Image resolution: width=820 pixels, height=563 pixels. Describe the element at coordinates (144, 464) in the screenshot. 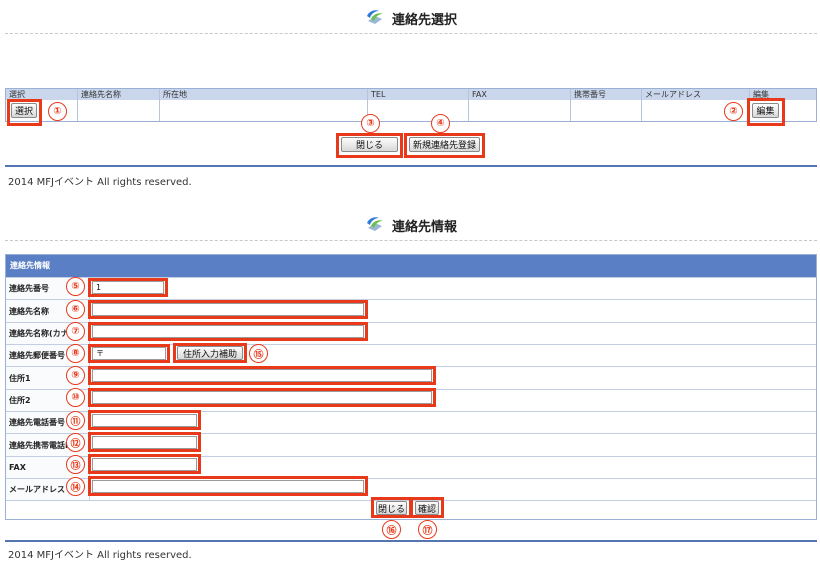

I see `fax-input` at that location.